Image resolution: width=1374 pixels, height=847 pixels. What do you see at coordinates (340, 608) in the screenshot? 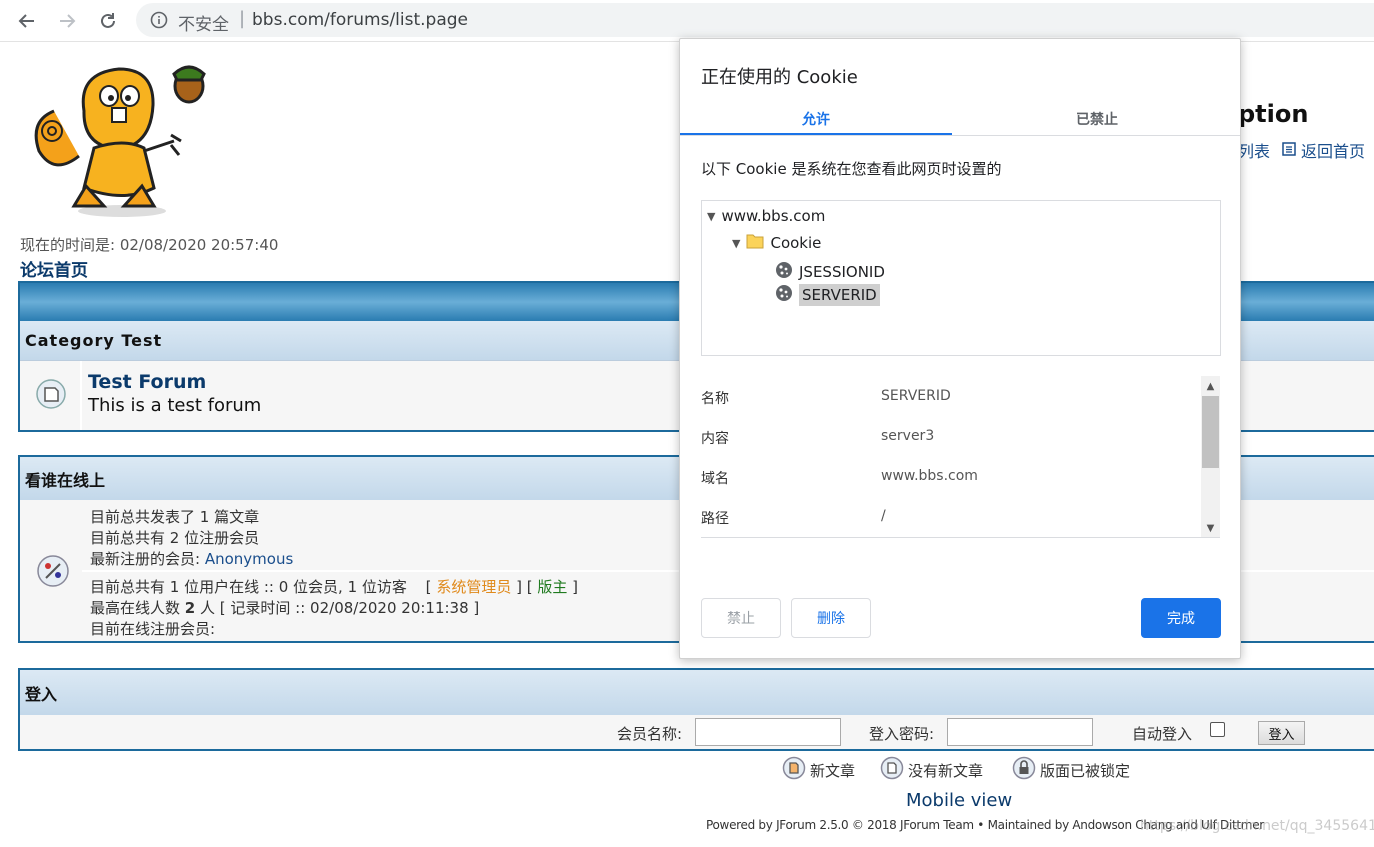
I see `max-online-suffix: 人 [ 记录时间 :: 02/08/2020 20:11:38 ]` at bounding box center [340, 608].